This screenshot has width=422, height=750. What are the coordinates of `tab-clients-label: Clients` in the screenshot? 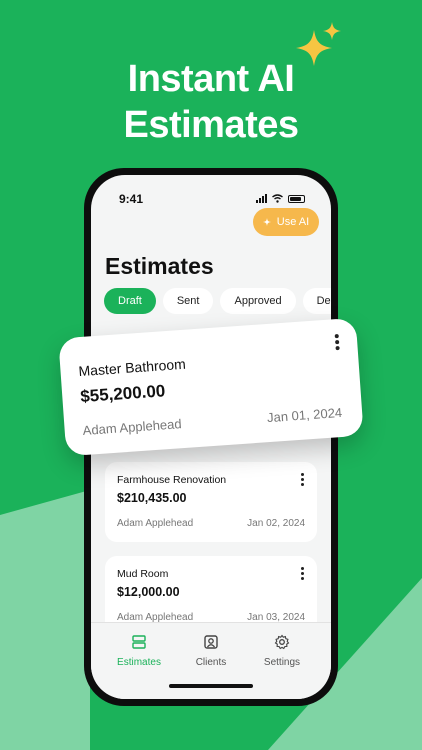 It's located at (211, 662).